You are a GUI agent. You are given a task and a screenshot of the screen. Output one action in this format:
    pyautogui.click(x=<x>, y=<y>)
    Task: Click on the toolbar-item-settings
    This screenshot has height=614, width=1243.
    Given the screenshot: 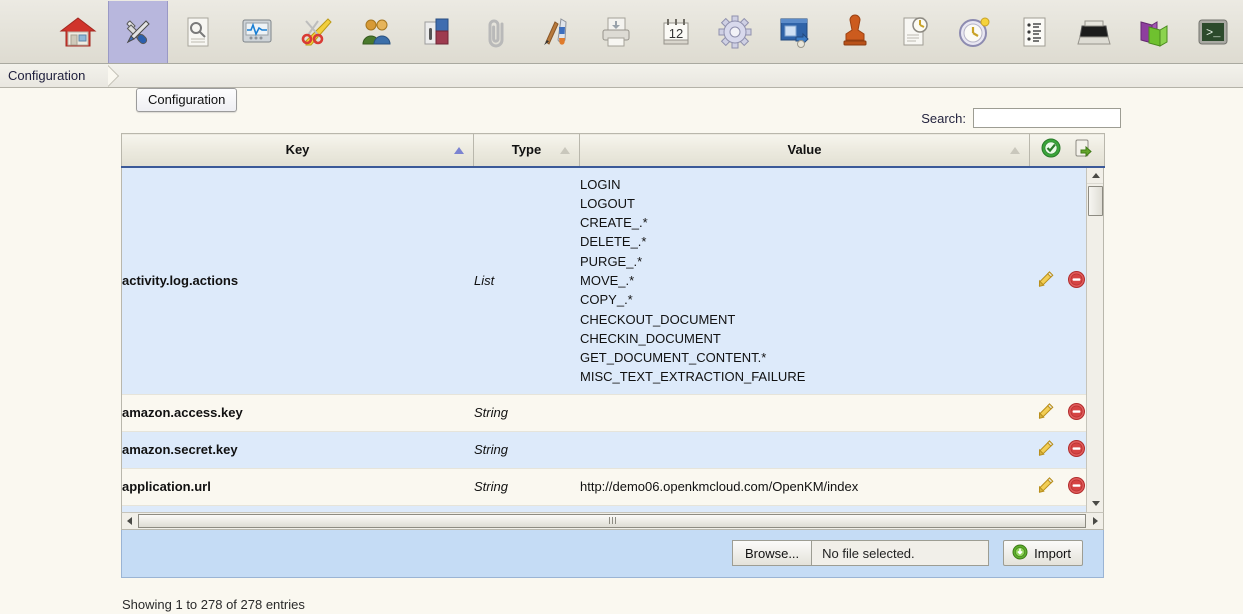 What is the action you would take?
    pyautogui.click(x=735, y=32)
    